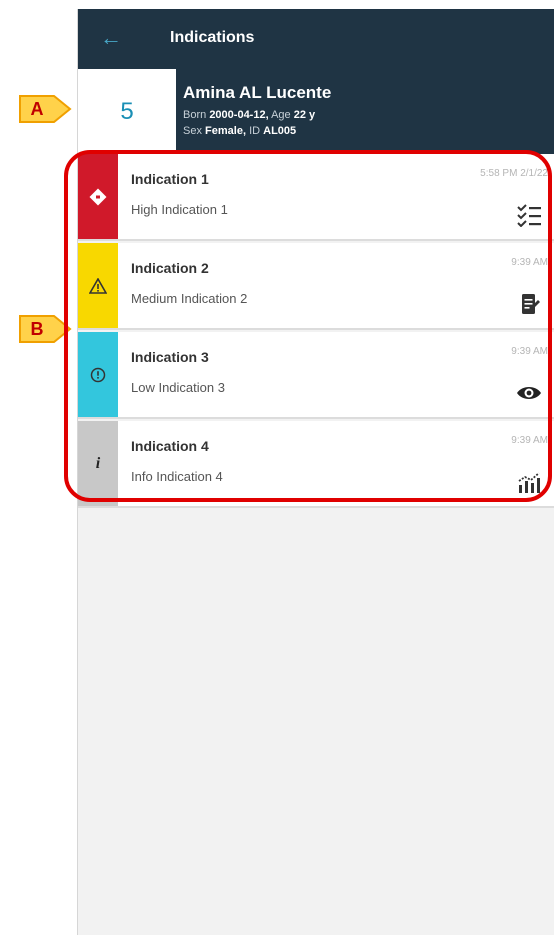 The width and height of the screenshot is (555, 935). What do you see at coordinates (255, 131) in the screenshot?
I see `id-label: ID` at bounding box center [255, 131].